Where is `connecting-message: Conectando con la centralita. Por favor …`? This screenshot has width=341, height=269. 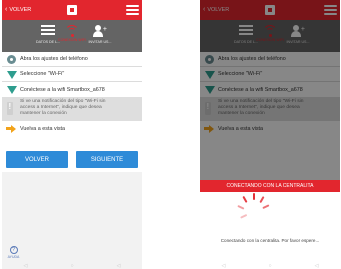
connecting-message: Conectando con la centralita. Por favor … is located at coordinates (270, 240).